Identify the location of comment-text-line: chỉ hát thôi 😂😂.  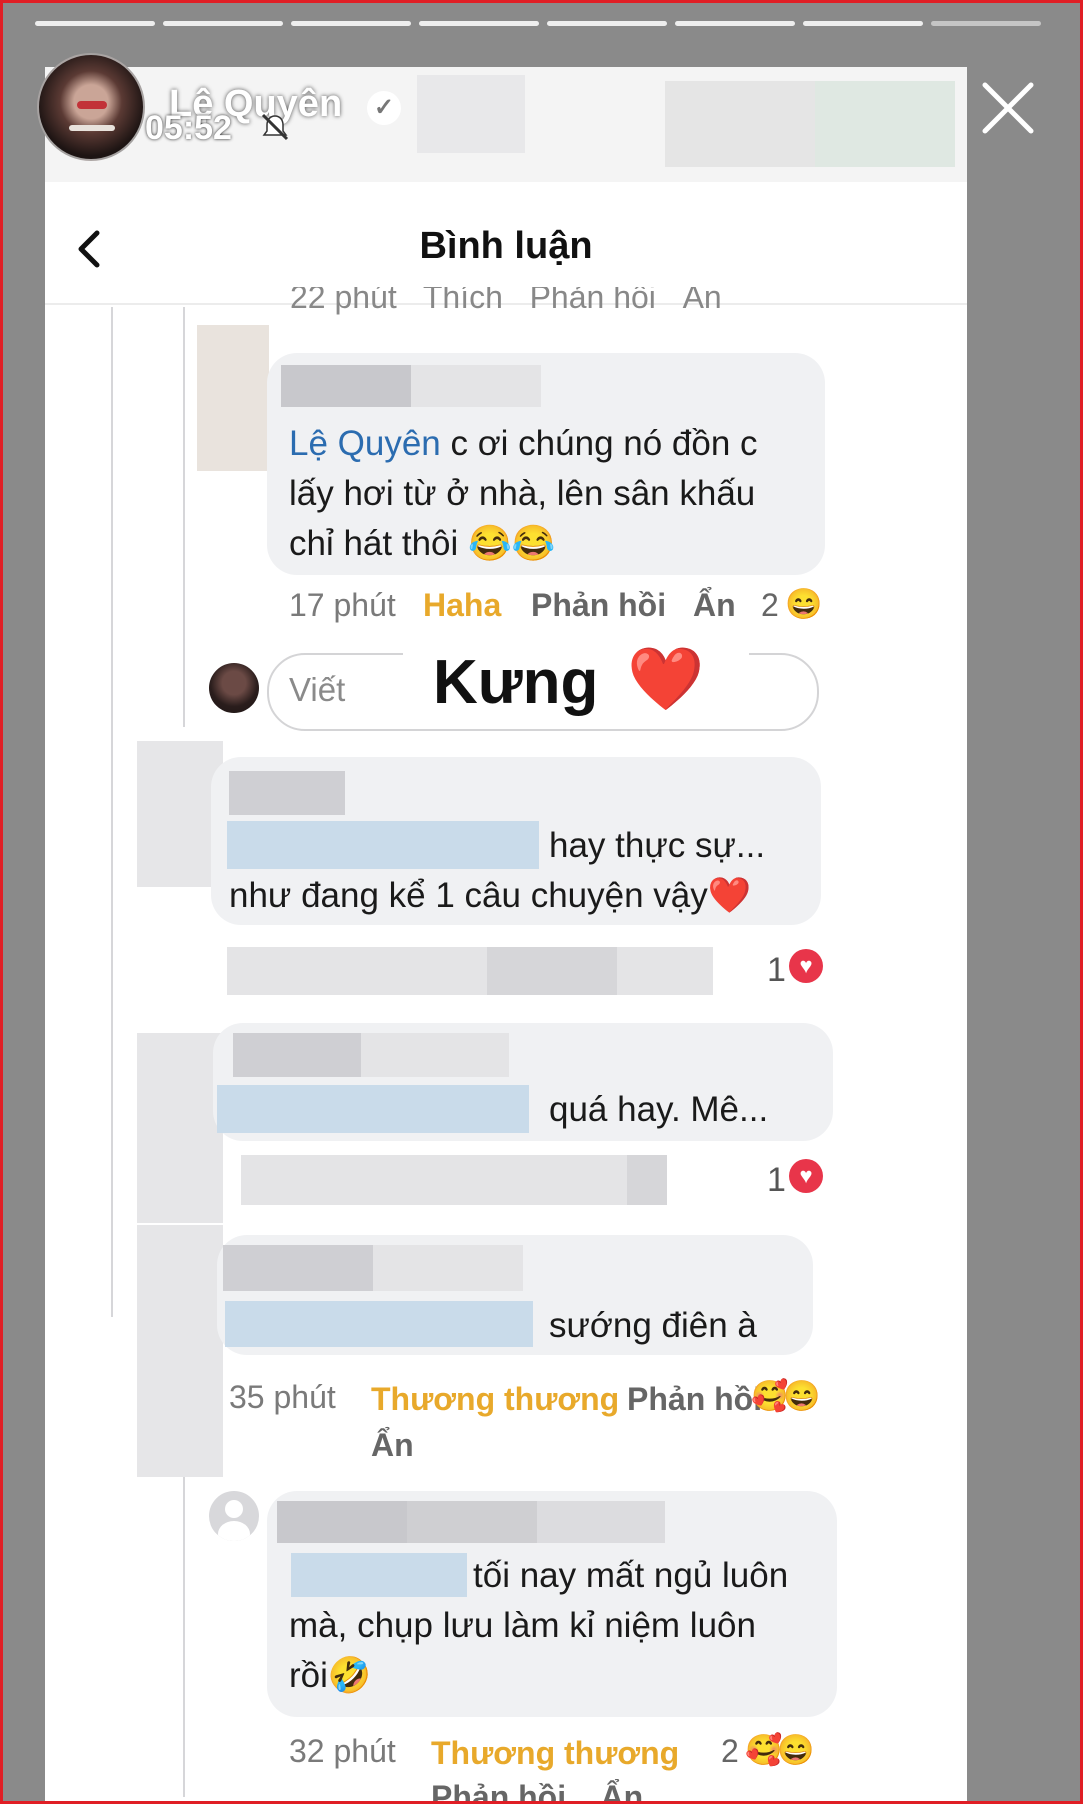
(422, 543).